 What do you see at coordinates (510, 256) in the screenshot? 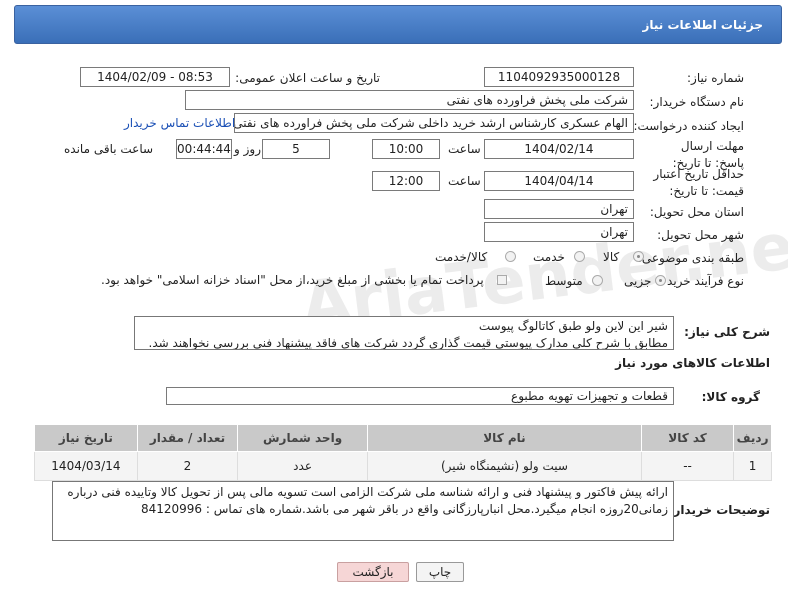
I see `category-radio-goods-service` at bounding box center [510, 256].